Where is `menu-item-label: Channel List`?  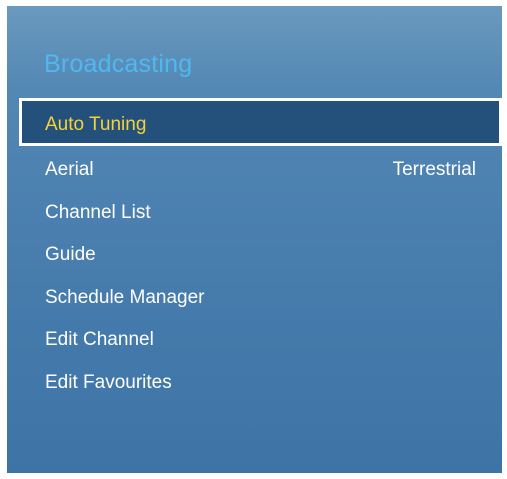 menu-item-label: Channel List is located at coordinates (98, 212).